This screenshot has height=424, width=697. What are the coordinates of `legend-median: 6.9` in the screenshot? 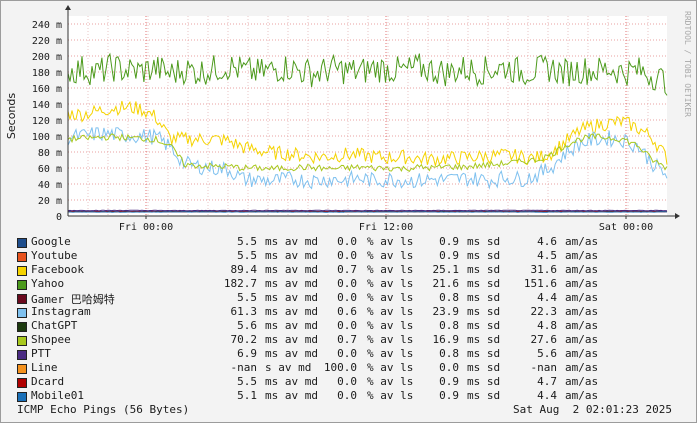 It's located at (247, 353).